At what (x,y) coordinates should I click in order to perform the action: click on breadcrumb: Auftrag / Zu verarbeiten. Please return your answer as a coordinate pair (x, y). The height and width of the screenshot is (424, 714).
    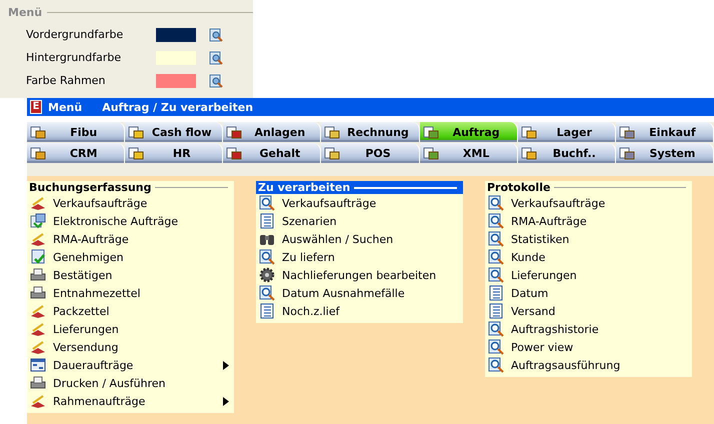
    Looking at the image, I should click on (178, 107).